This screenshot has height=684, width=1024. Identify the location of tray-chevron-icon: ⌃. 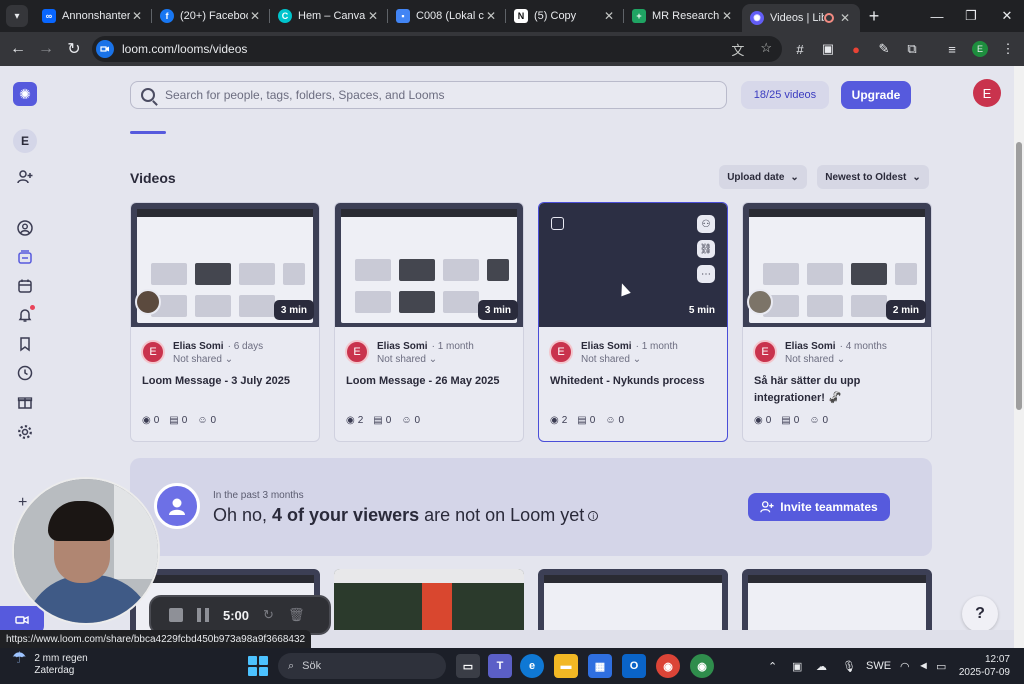
(772, 666).